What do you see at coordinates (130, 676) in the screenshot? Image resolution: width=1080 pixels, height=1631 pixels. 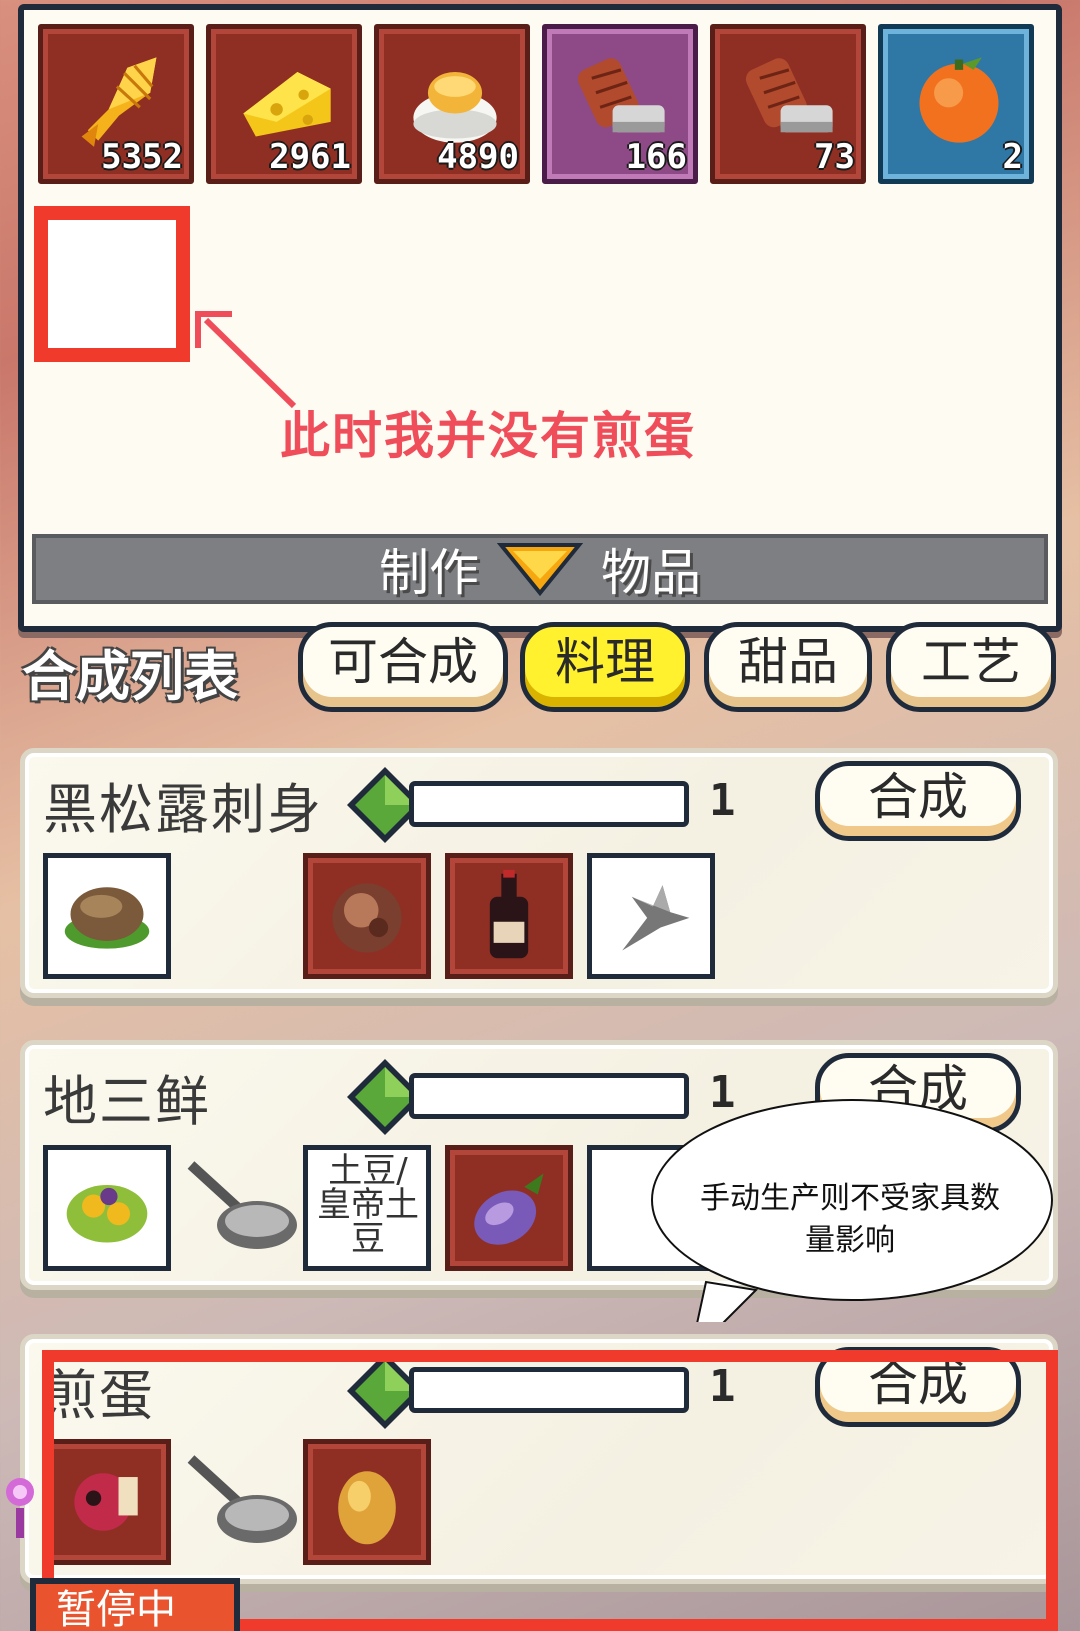 I see `crafting-list-title: 合成列表` at bounding box center [130, 676].